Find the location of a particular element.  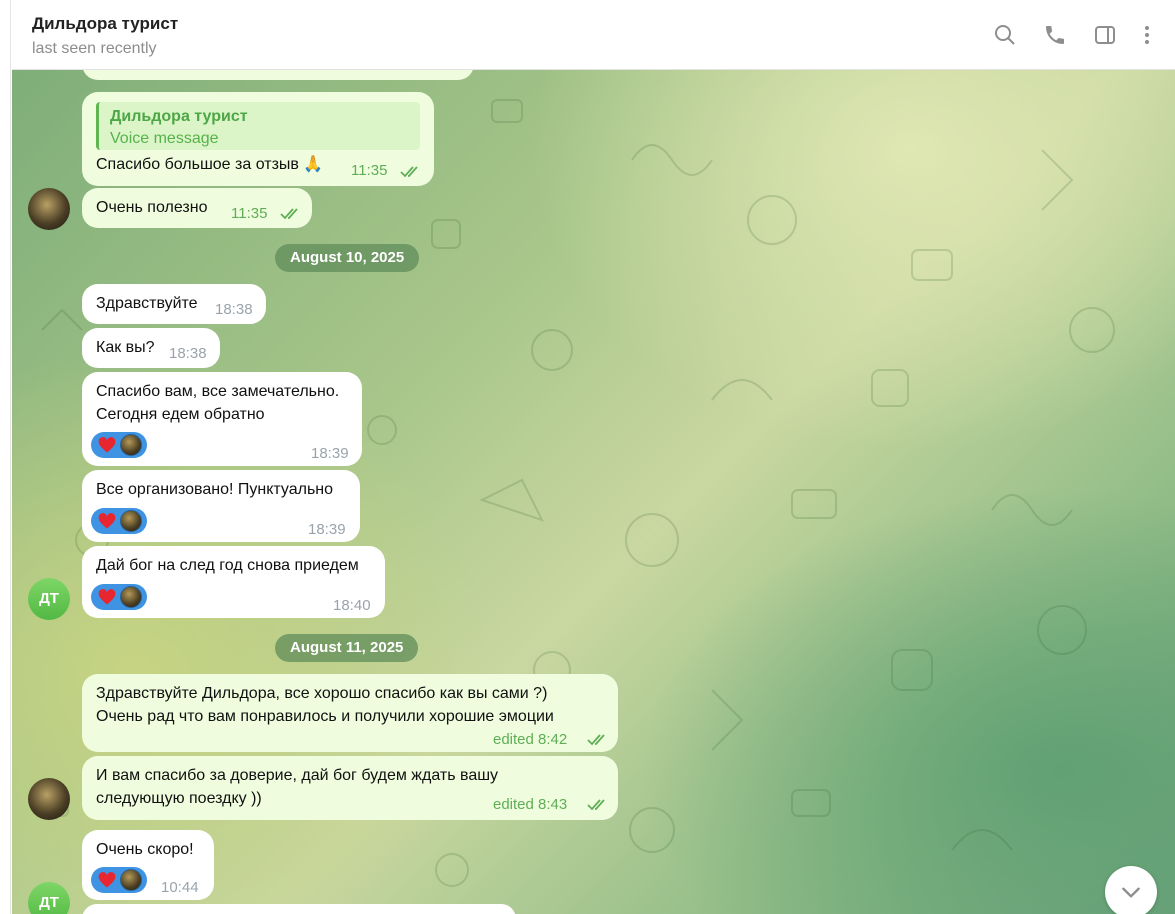

message-time: 18:40 is located at coordinates (352, 605).